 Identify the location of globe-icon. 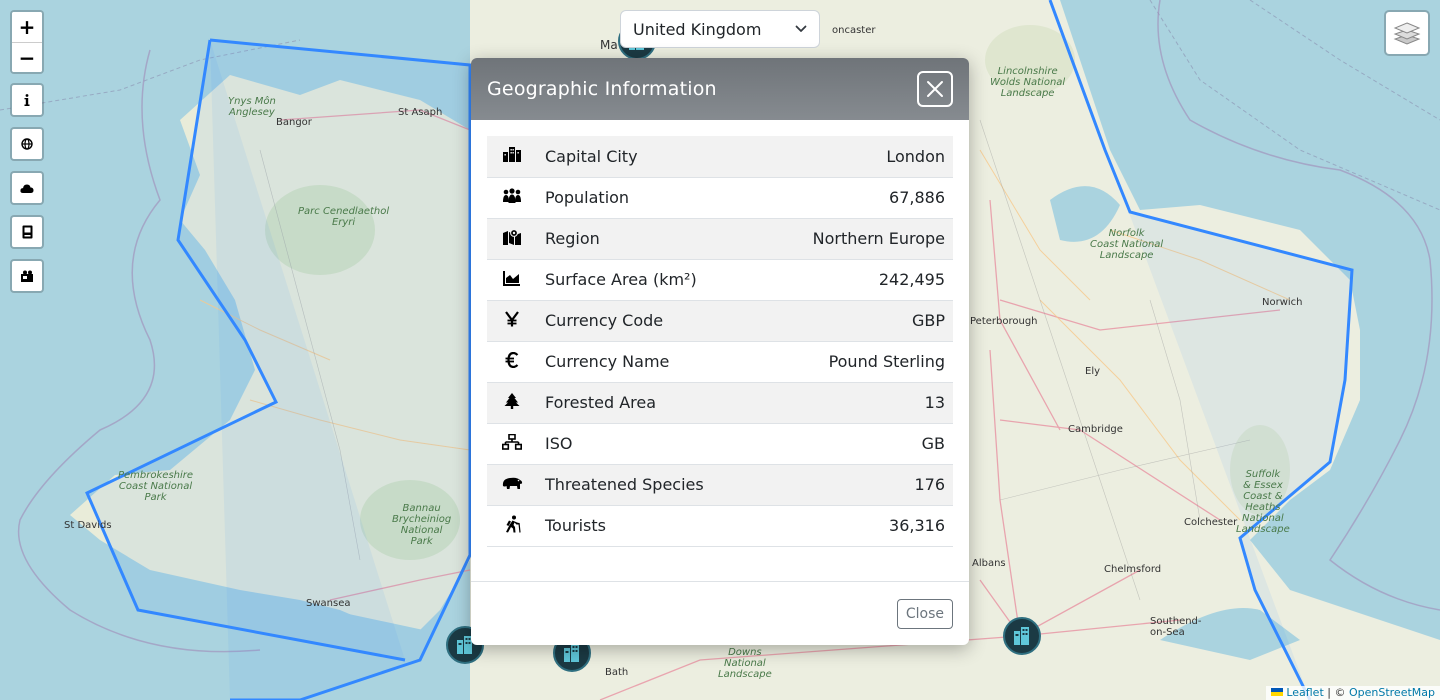
(27, 144).